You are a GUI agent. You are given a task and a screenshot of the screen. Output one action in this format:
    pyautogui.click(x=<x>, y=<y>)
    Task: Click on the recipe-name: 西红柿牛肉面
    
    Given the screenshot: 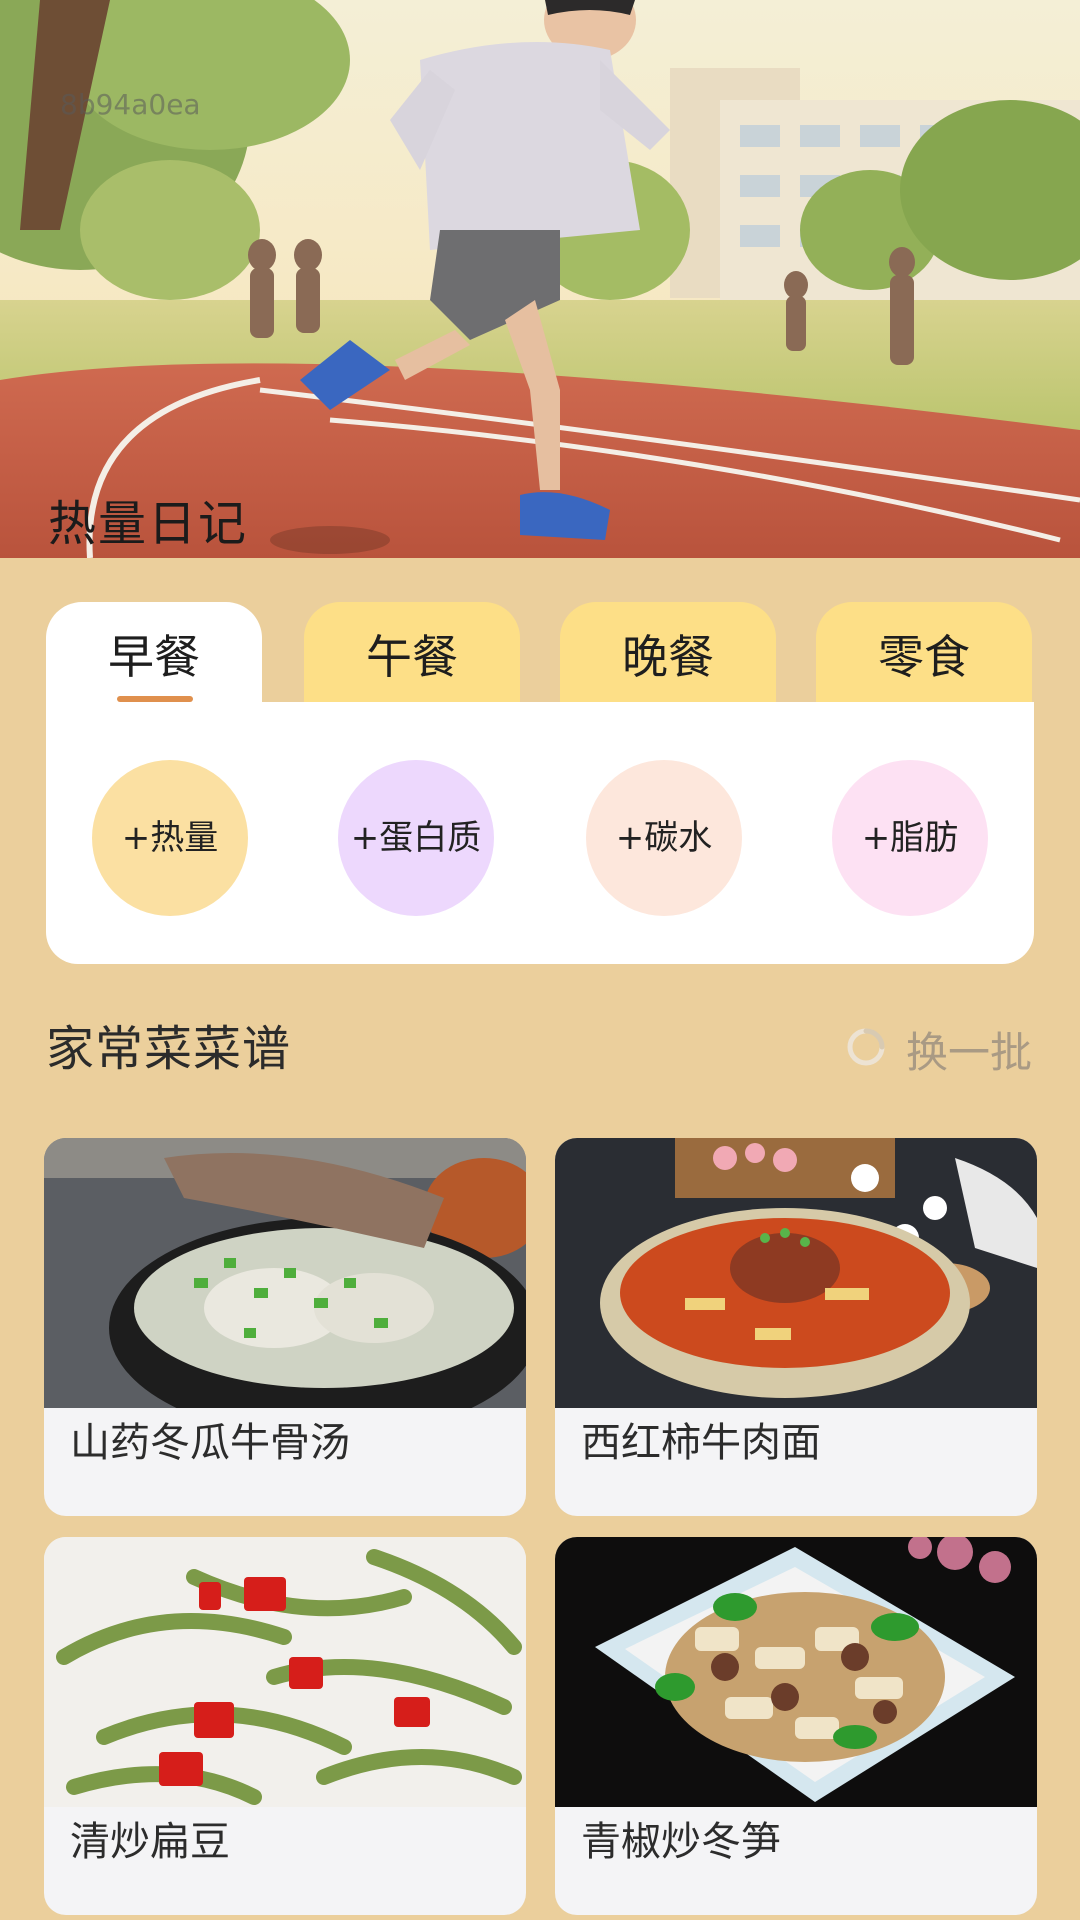 What is the action you would take?
    pyautogui.click(x=701, y=1443)
    